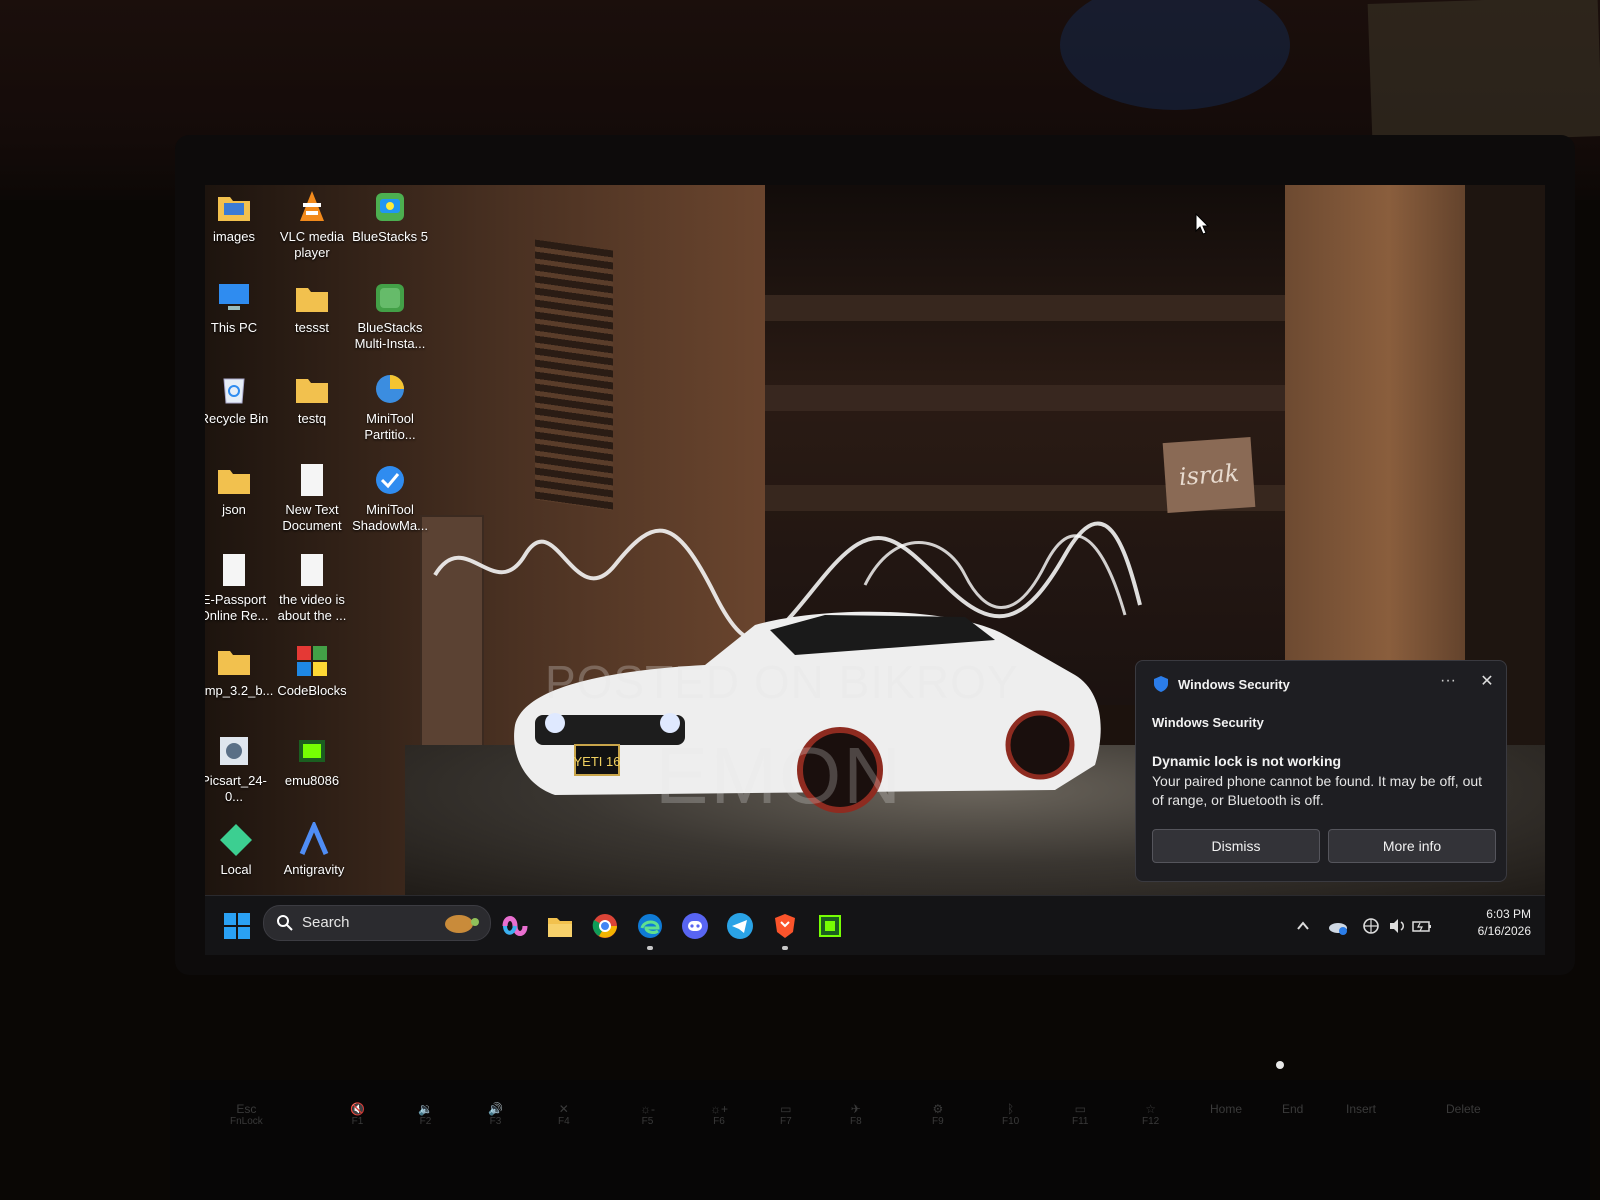 This screenshot has width=1600, height=1200. I want to click on keyboard-key: ☆ F12, so click(1150, 1114).